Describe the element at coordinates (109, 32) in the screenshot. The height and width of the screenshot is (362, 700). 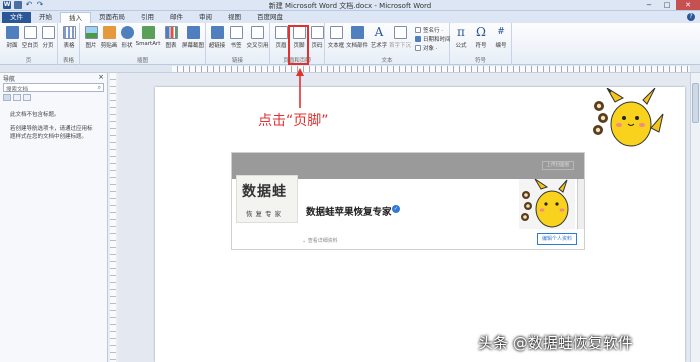
I see `clipart-icon` at that location.